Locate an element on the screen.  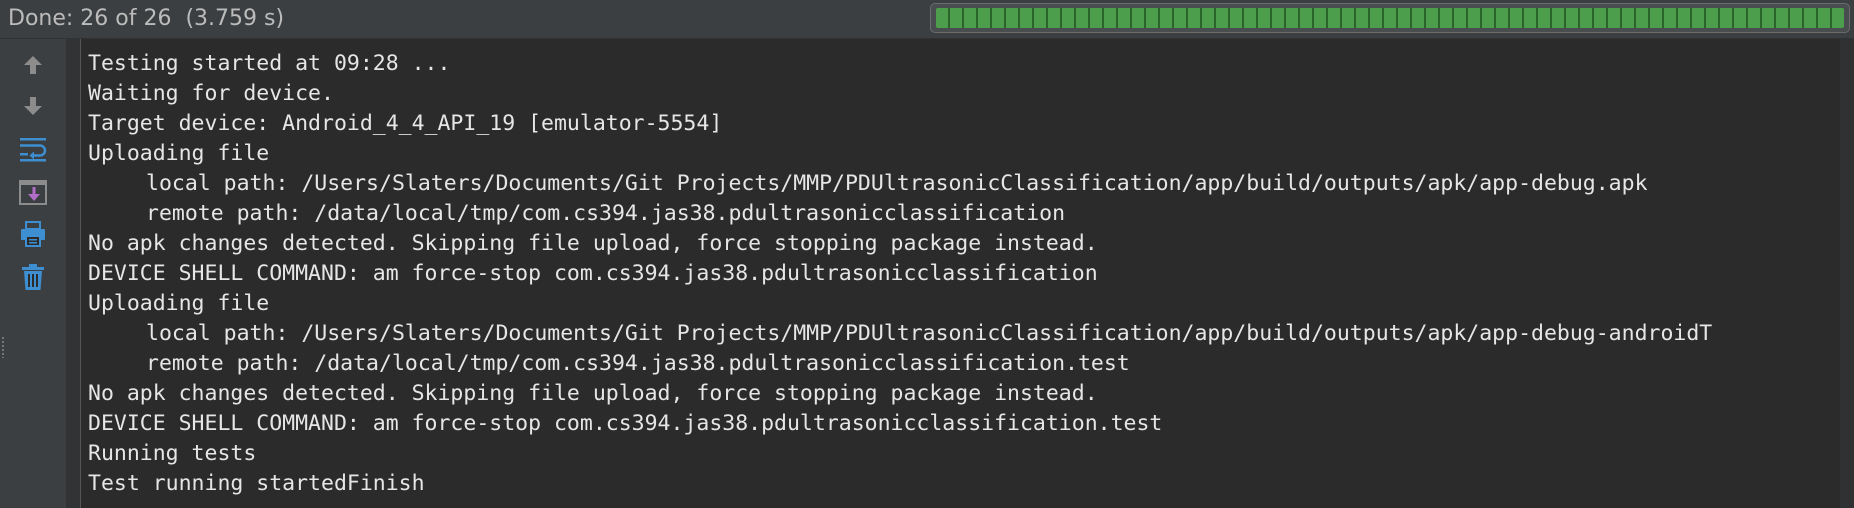
clear-all-button is located at coordinates (33, 277).